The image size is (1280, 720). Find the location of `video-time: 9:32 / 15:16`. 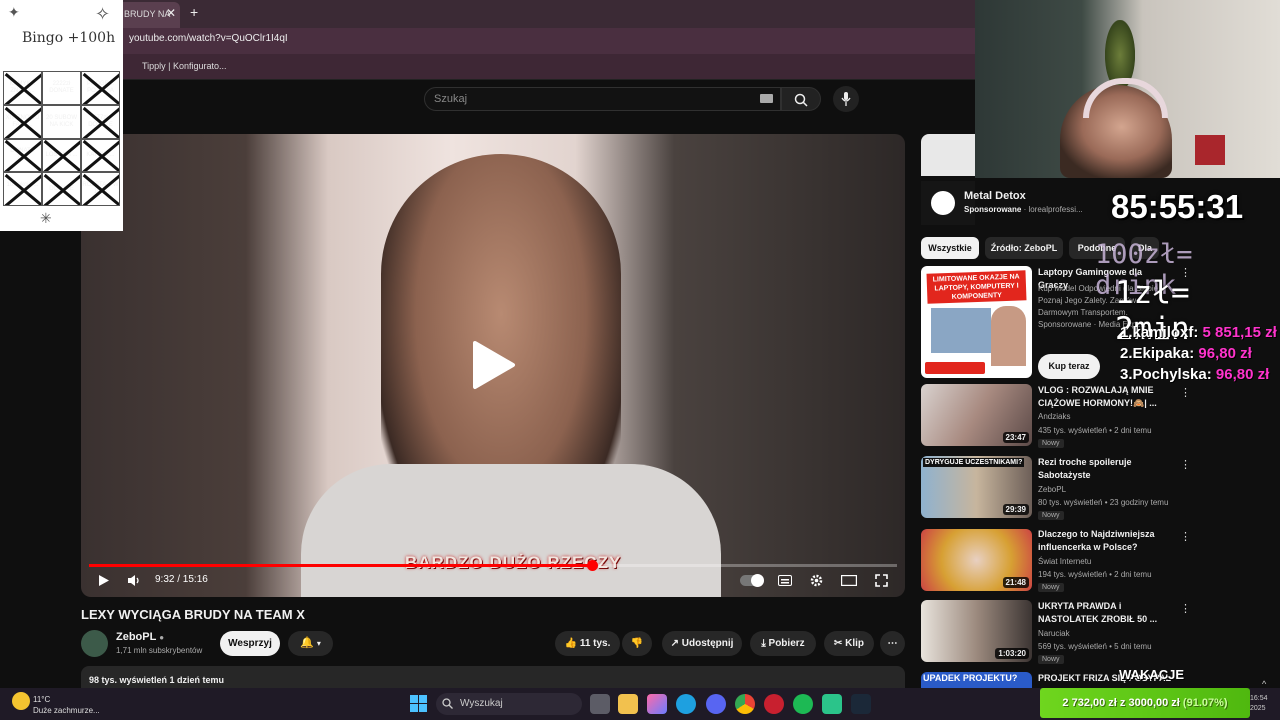

video-time: 9:32 / 15:16 is located at coordinates (181, 579).